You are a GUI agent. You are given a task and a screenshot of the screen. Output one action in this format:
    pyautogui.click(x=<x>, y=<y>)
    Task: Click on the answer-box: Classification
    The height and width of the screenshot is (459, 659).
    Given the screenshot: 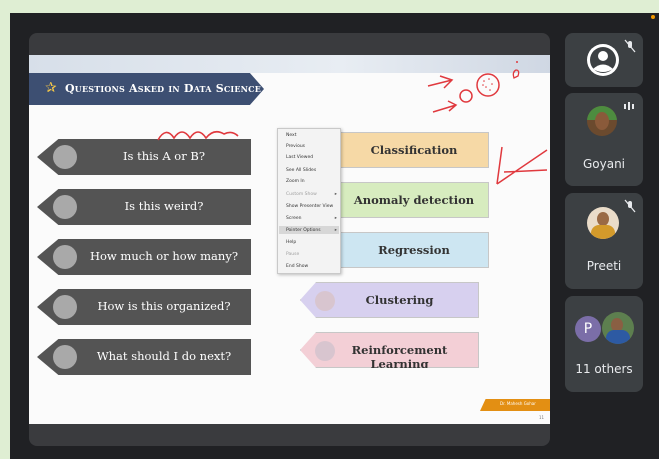 What is the action you would take?
    pyautogui.click(x=414, y=150)
    